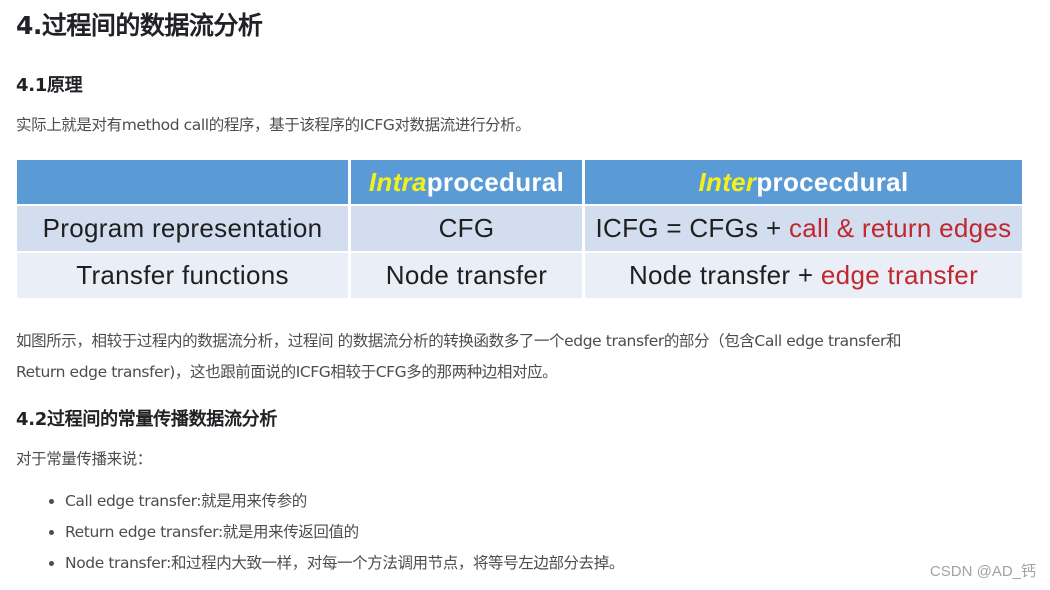  I want to click on section-heading-4-2: 4.2过程间的常量传播数据流分析, so click(147, 419).